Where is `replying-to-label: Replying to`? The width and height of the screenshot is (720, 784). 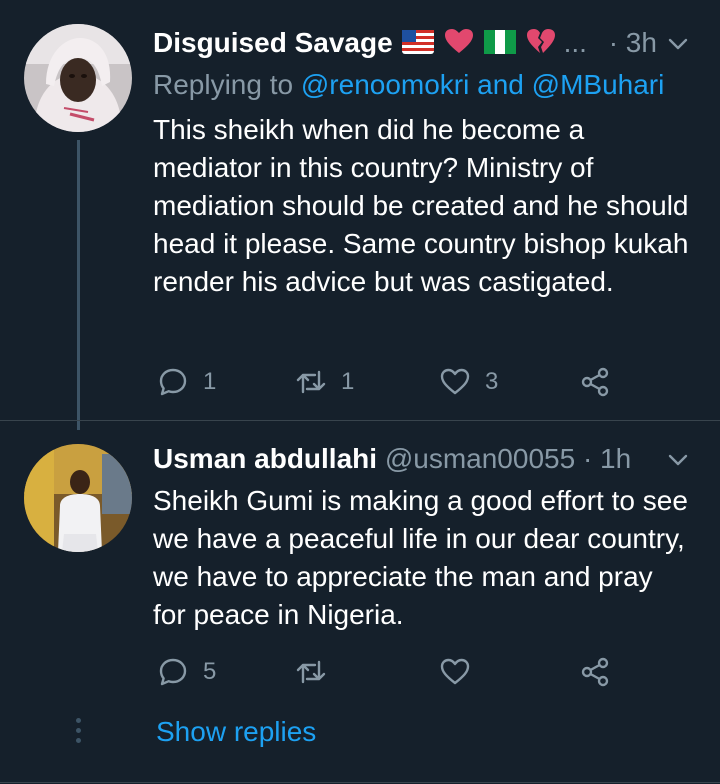 replying-to-label: Replying to is located at coordinates (223, 84).